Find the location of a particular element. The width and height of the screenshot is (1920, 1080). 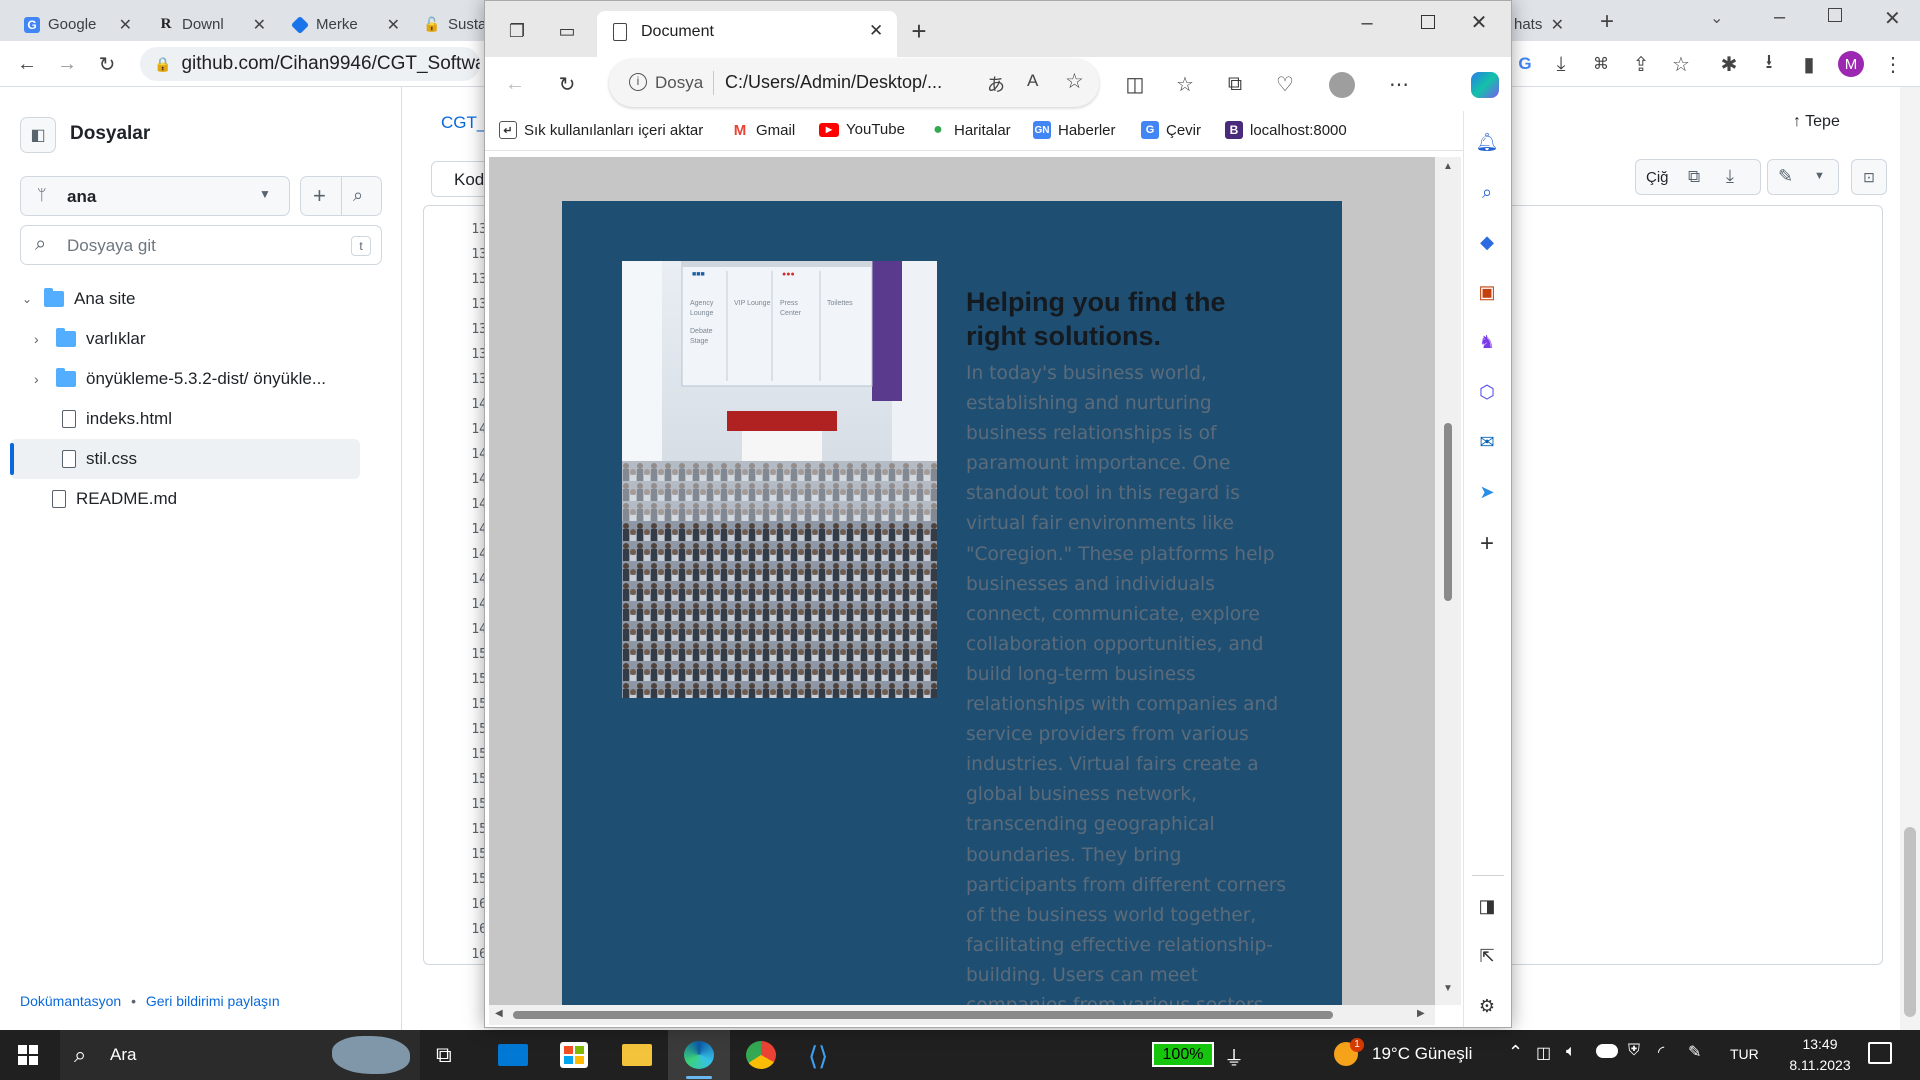

chrome-tab: 🔓 Susta is located at coordinates (454, 24).